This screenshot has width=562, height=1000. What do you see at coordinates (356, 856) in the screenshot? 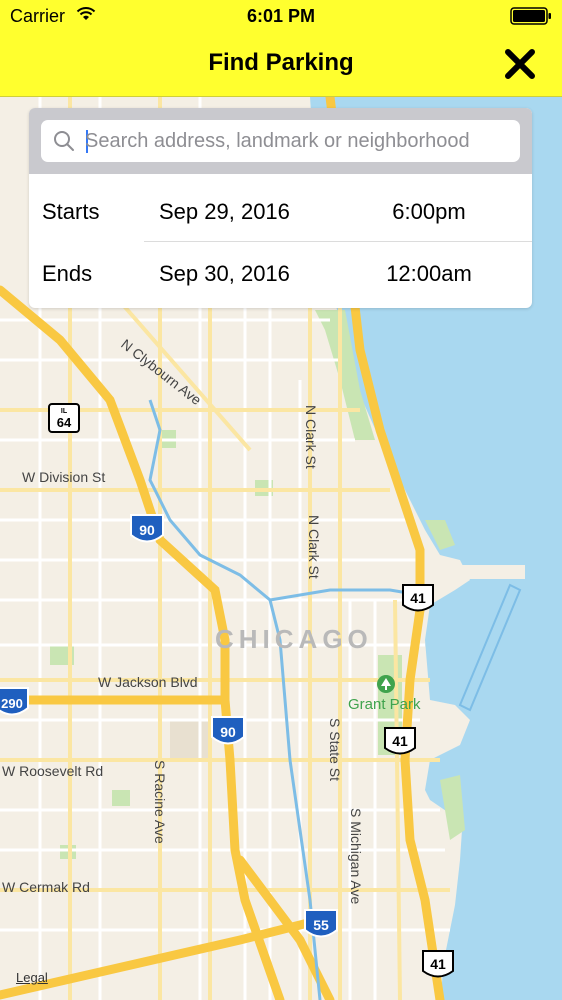
I see `street-label-michigan: S Michigan Ave` at bounding box center [356, 856].